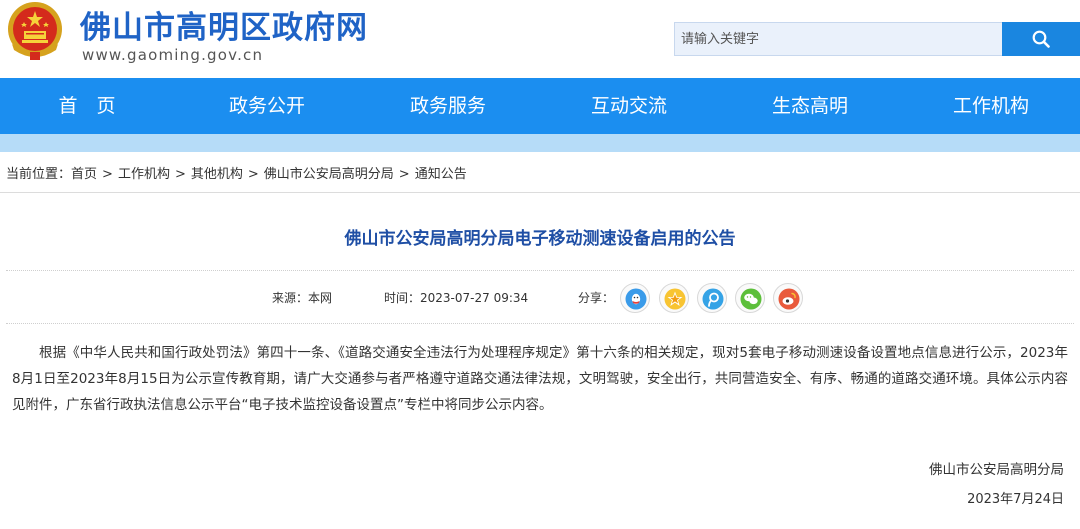 The height and width of the screenshot is (529, 1080). Describe the element at coordinates (540, 192) in the screenshot. I see `breadcrumb-divider` at that location.